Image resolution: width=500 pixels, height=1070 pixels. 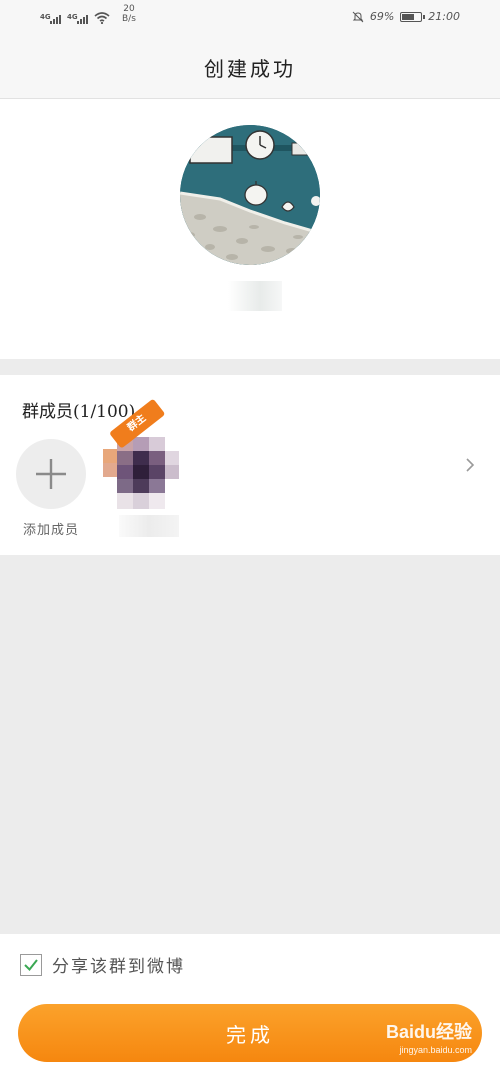 What do you see at coordinates (250, 18) in the screenshot?
I see `status-bar: 4G 4G 20 B/s 69% 21:00` at bounding box center [250, 18].